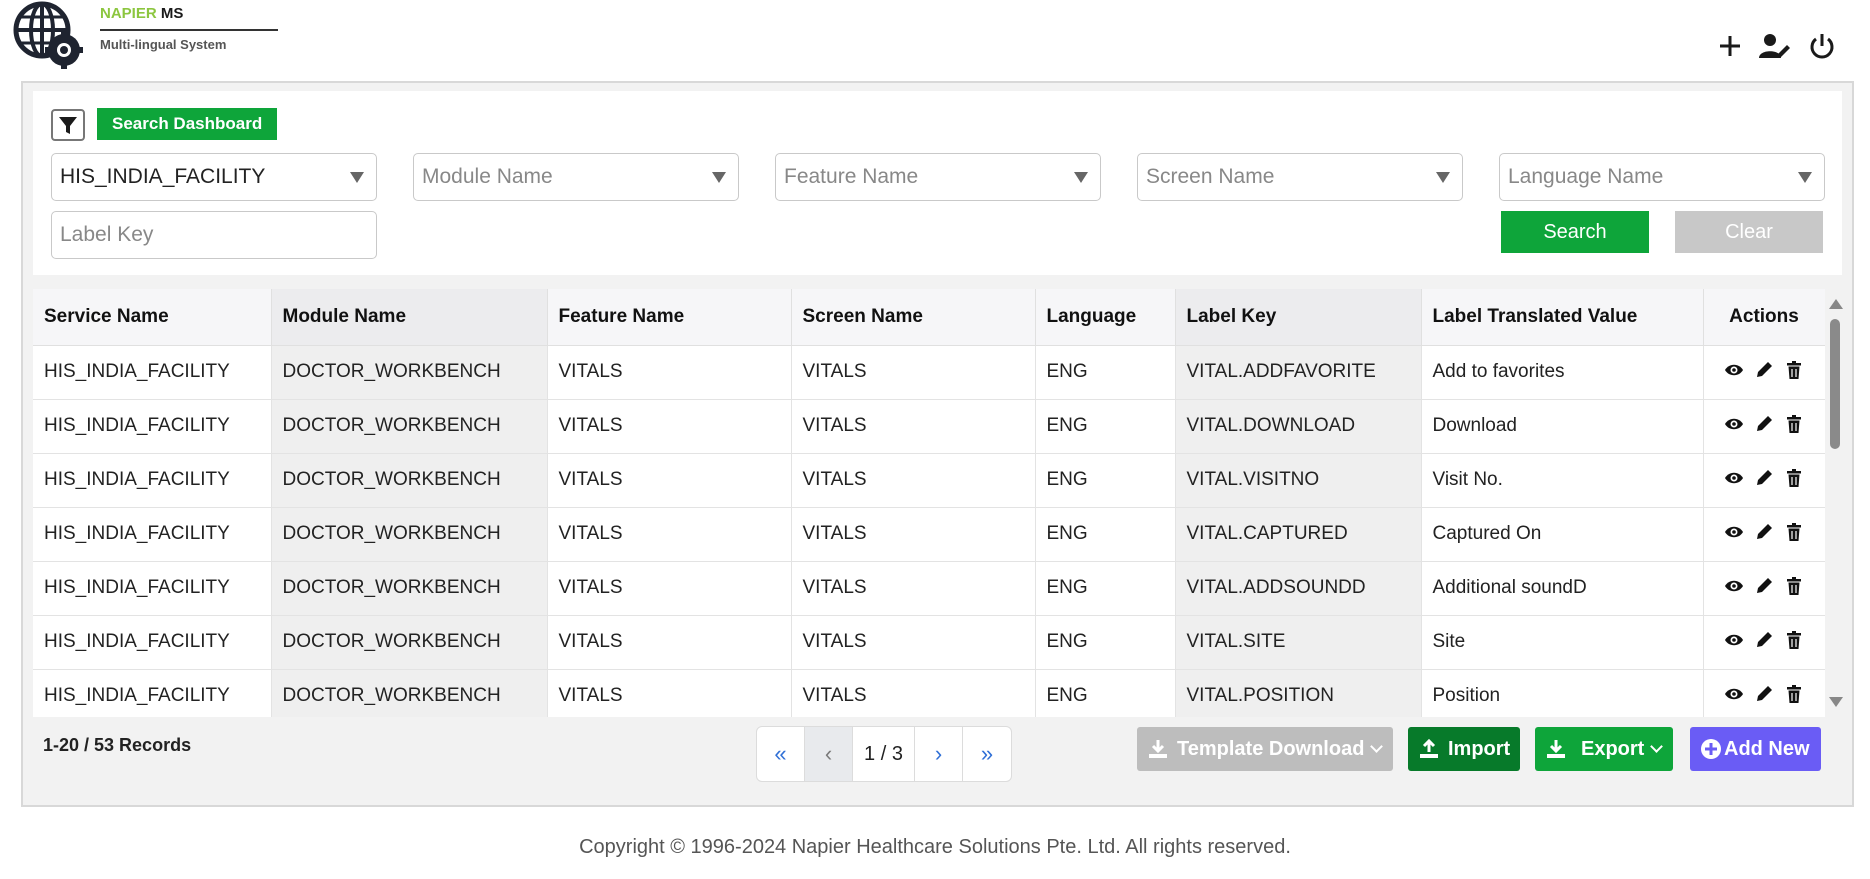 The image size is (1870, 879). What do you see at coordinates (1298, 317) in the screenshot?
I see `column-header: Label Key` at bounding box center [1298, 317].